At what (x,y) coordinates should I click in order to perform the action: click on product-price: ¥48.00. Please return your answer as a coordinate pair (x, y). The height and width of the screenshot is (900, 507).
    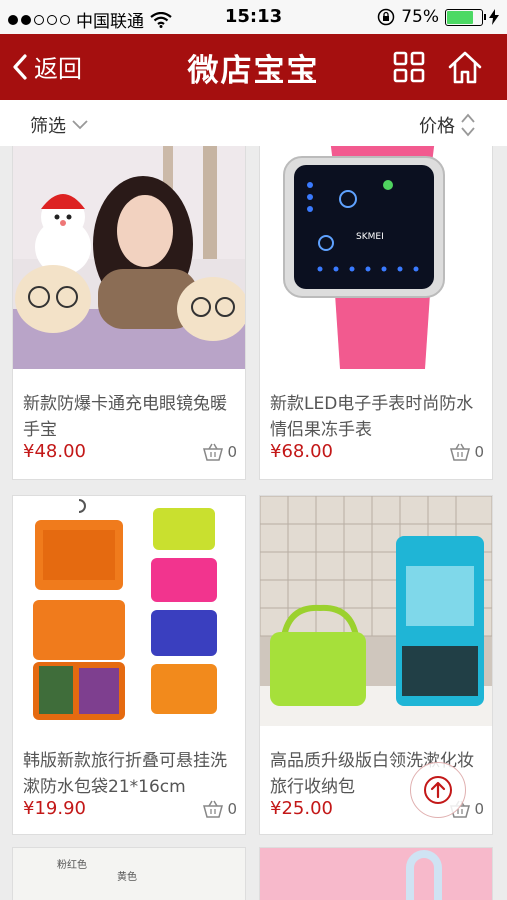
    Looking at the image, I should click on (54, 451).